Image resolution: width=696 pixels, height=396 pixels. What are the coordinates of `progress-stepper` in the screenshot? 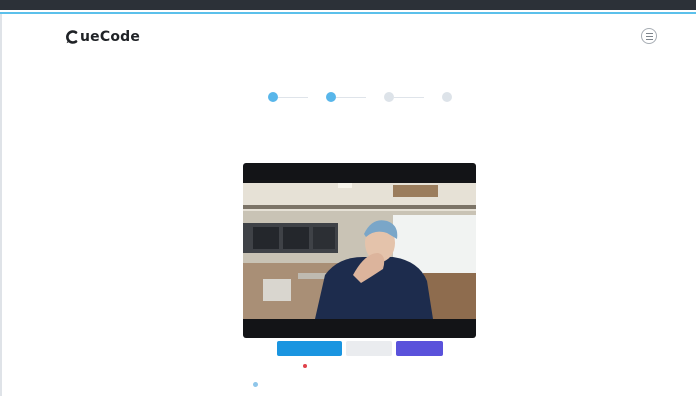 It's located at (358, 106).